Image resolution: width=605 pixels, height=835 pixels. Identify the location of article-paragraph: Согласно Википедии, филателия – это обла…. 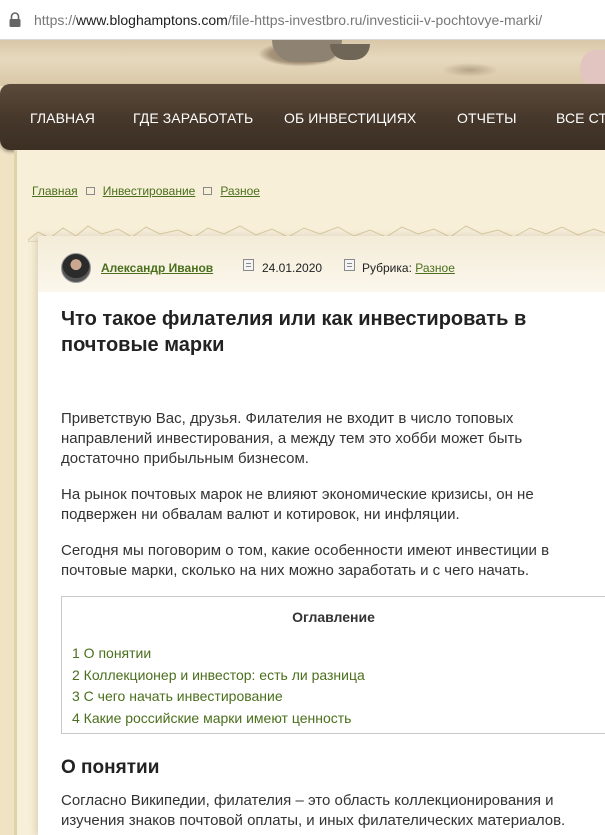
(313, 810).